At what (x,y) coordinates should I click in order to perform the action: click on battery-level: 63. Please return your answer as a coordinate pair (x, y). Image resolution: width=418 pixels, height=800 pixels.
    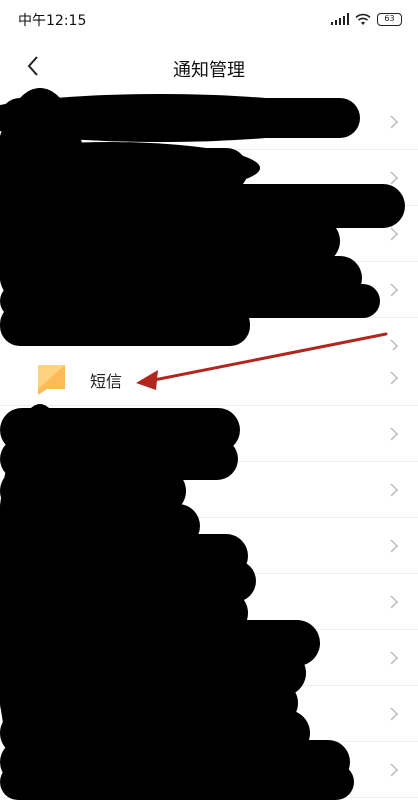
    Looking at the image, I should click on (389, 18).